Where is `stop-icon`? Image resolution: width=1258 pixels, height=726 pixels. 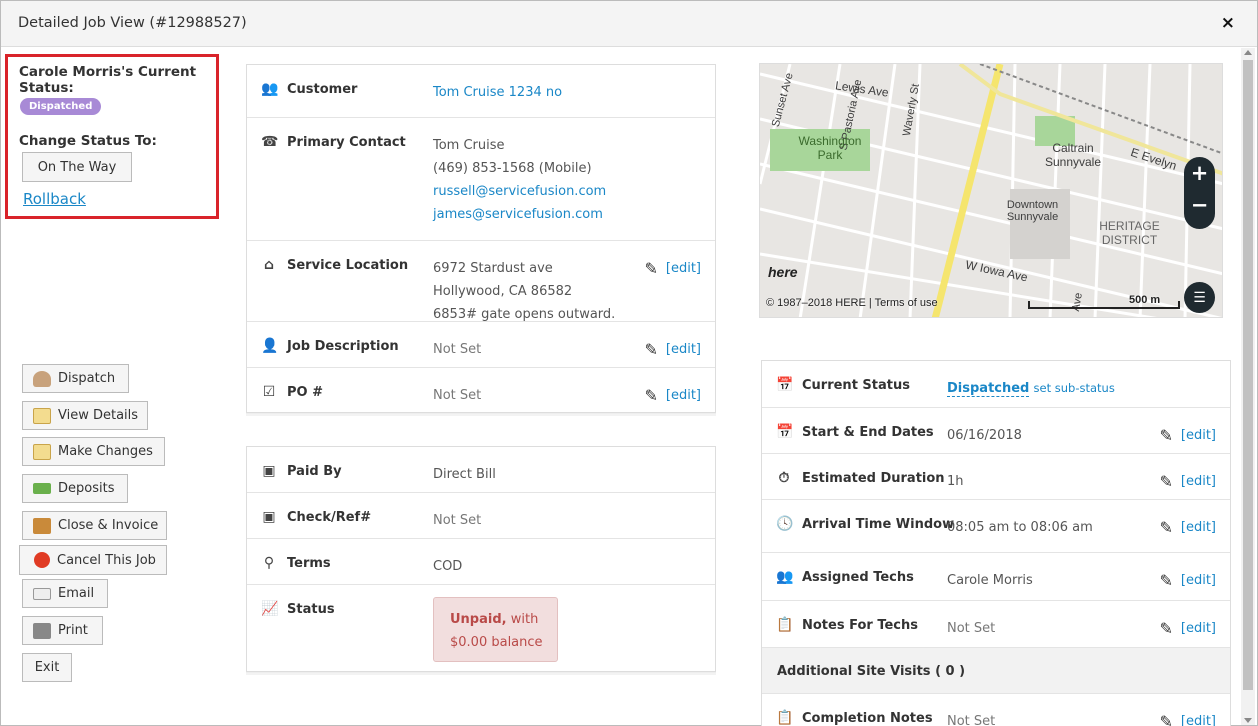 stop-icon is located at coordinates (42, 560).